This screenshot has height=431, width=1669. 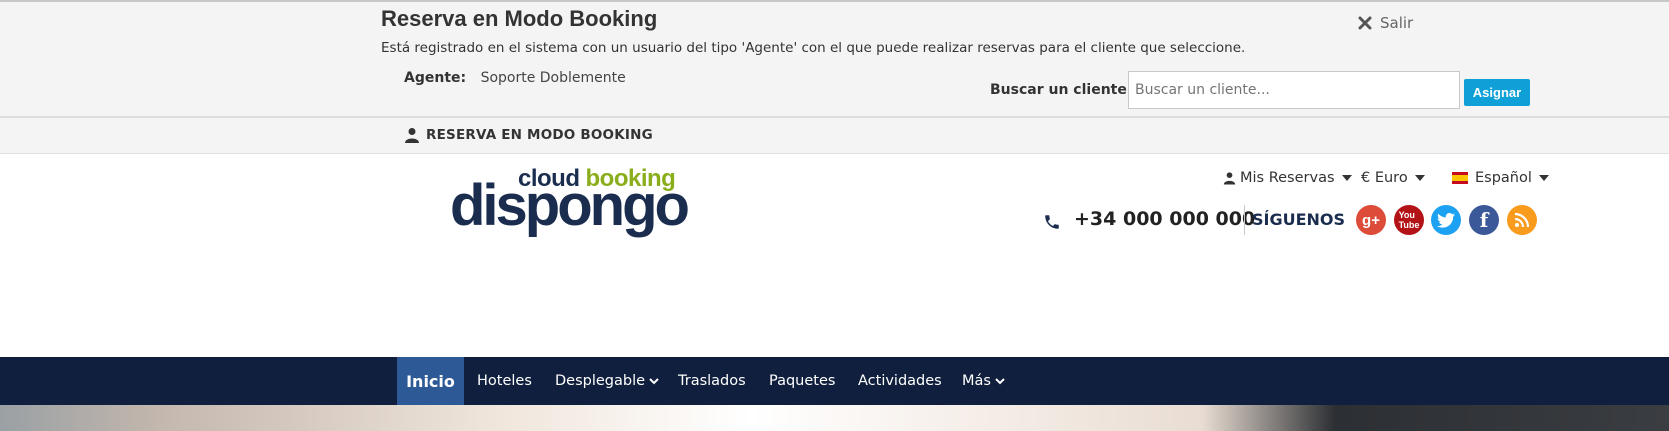 I want to click on exit-button: Salir, so click(x=1385, y=23).